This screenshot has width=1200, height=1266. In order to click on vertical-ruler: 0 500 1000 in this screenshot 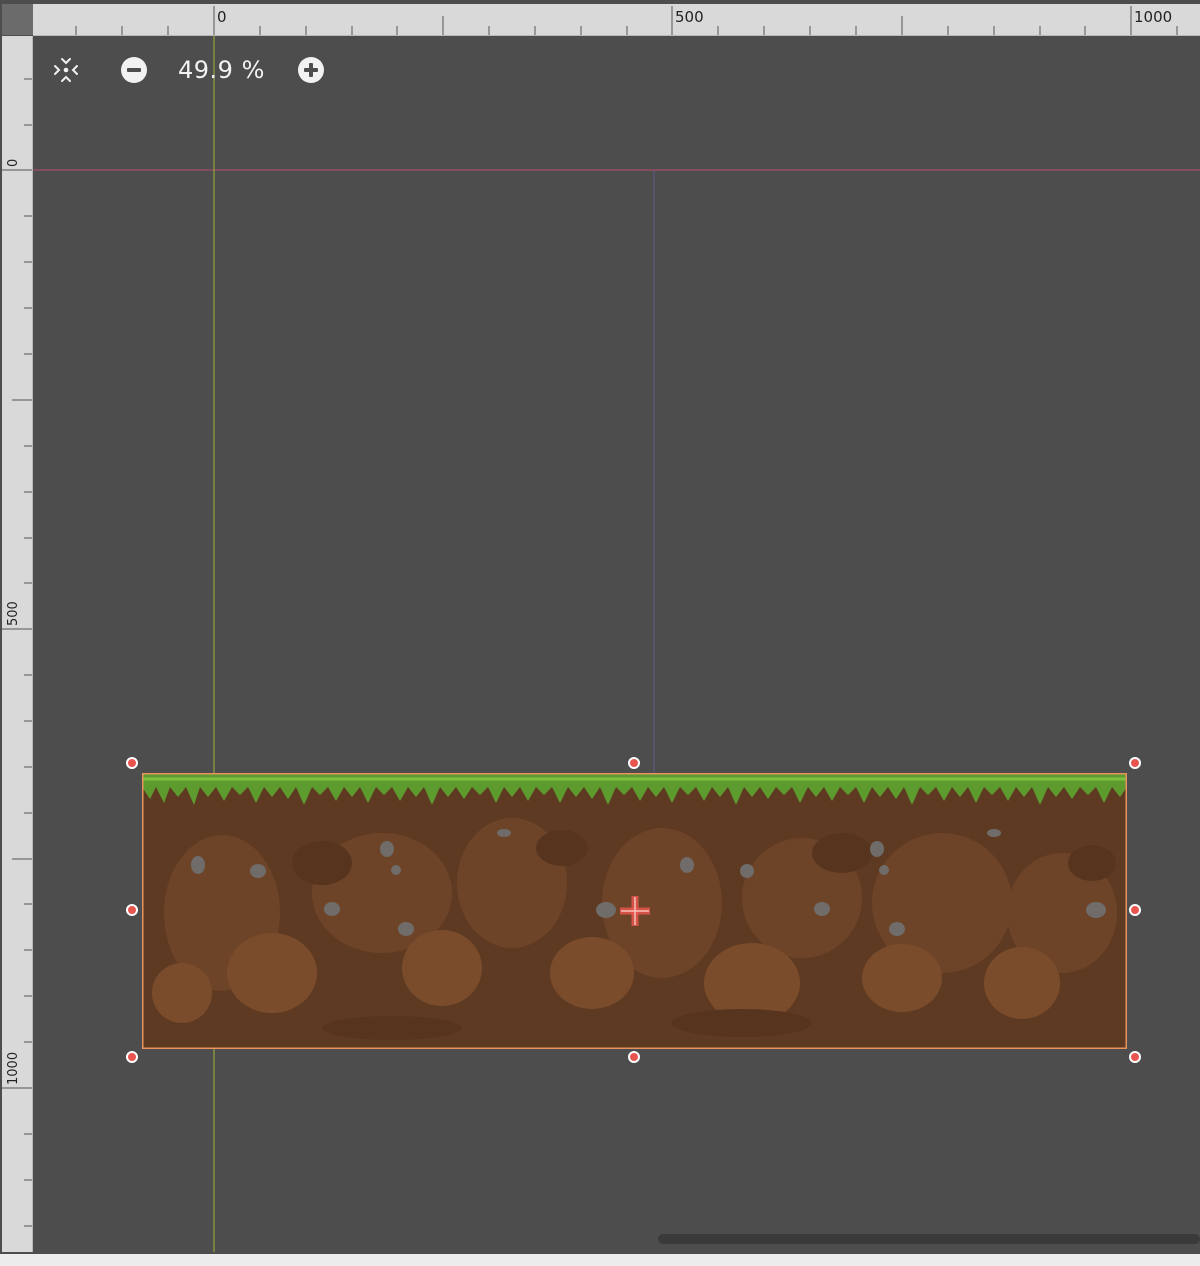, I will do `click(17, 644)`.